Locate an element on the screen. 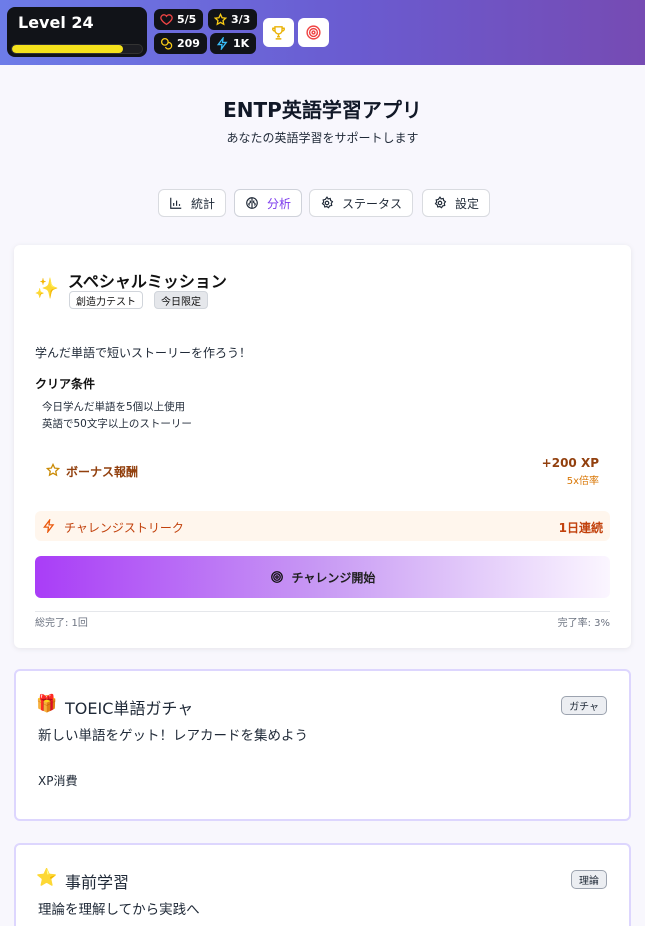 Image resolution: width=645 pixels, height=926 pixels. tab-settings-label: 設定 is located at coordinates (467, 203).